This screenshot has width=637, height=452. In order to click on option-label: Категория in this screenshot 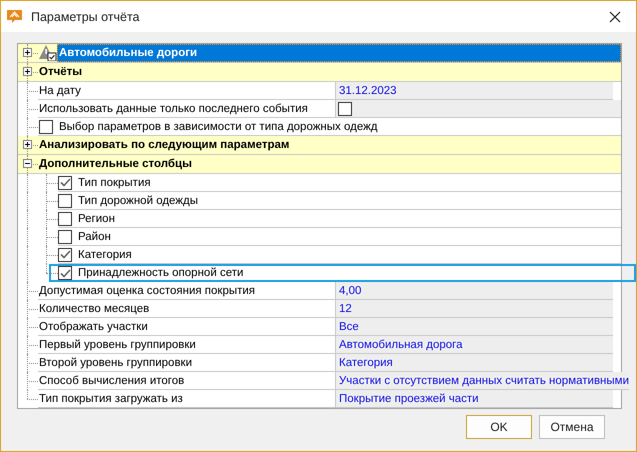, I will do `click(105, 254)`.